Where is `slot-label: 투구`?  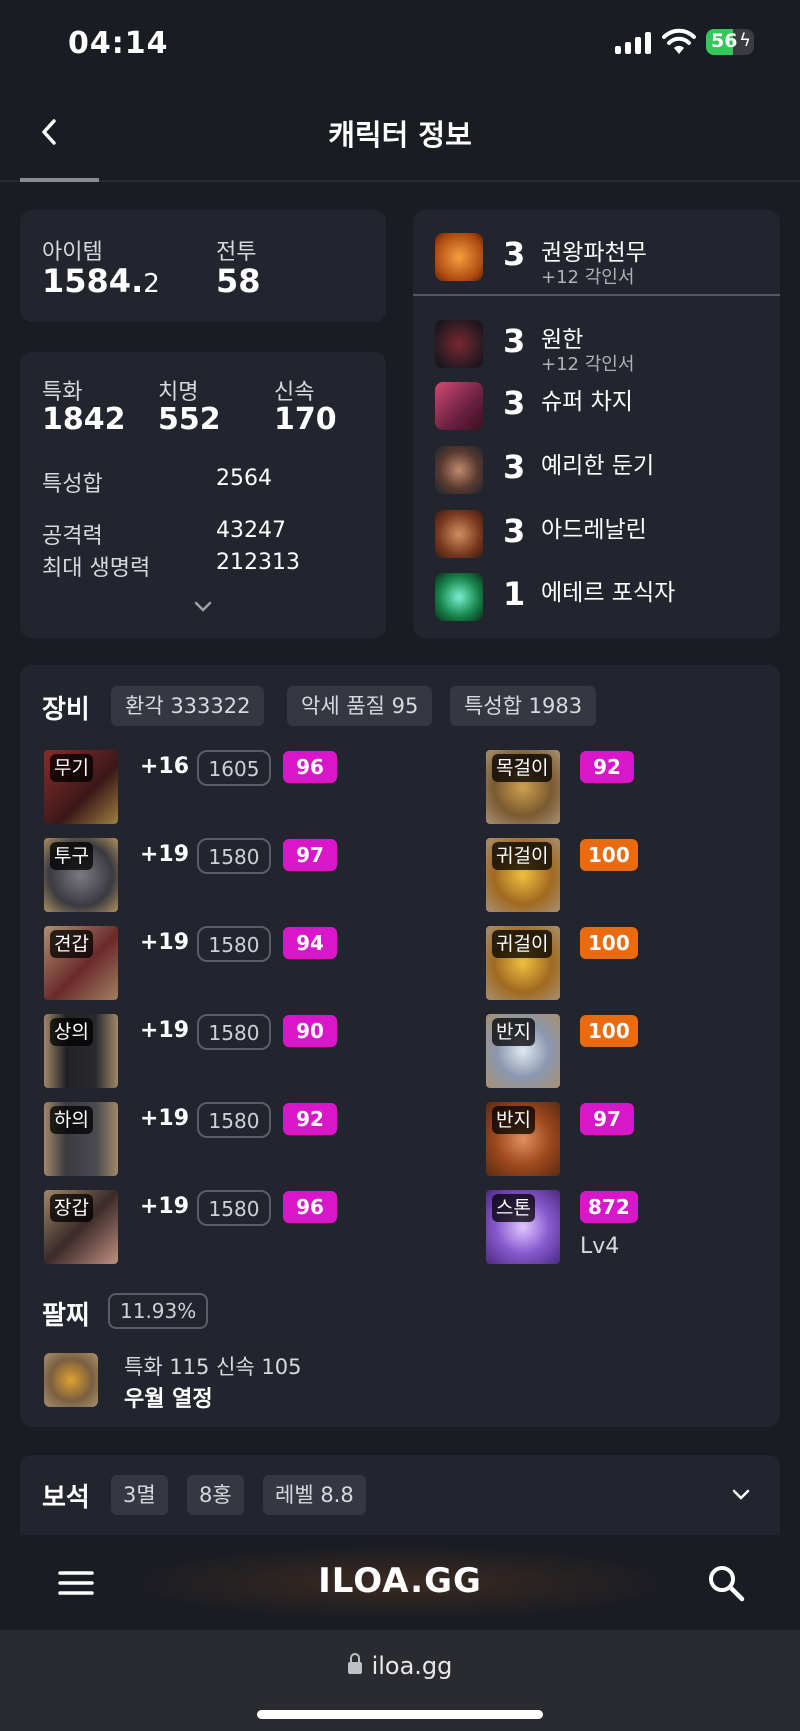 slot-label: 투구 is located at coordinates (71, 856).